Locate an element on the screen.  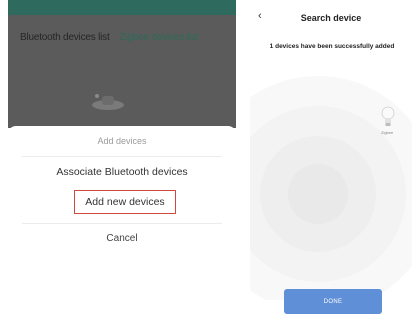
success-message: 1 devices have been successfully added is located at coordinates (332, 46).